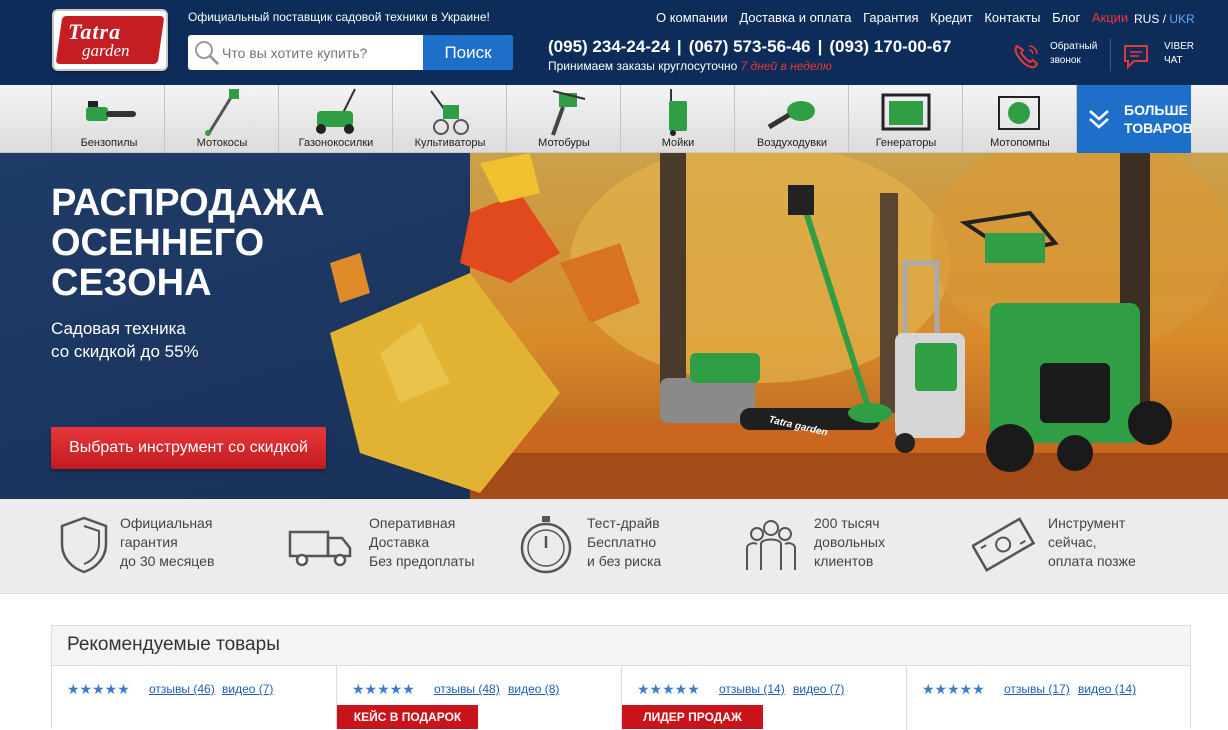 This screenshot has width=1228, height=730. What do you see at coordinates (188, 203) in the screenshot?
I see `hero-title-line: РАСПРОДАЖА` at bounding box center [188, 203].